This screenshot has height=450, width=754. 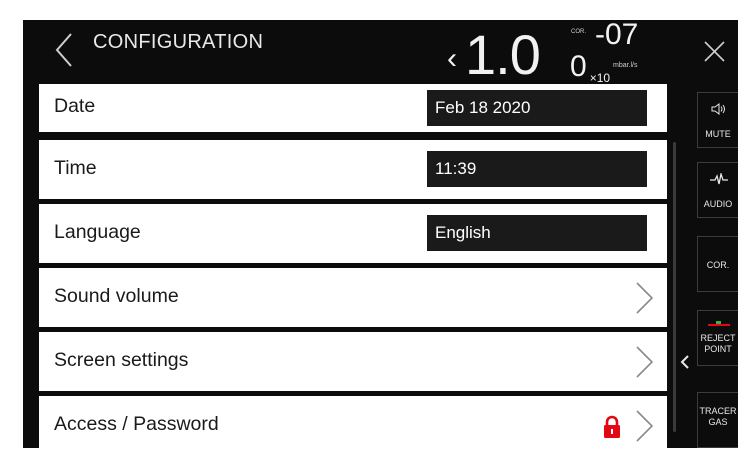 I want to click on mute-label: MUTE, so click(x=718, y=134).